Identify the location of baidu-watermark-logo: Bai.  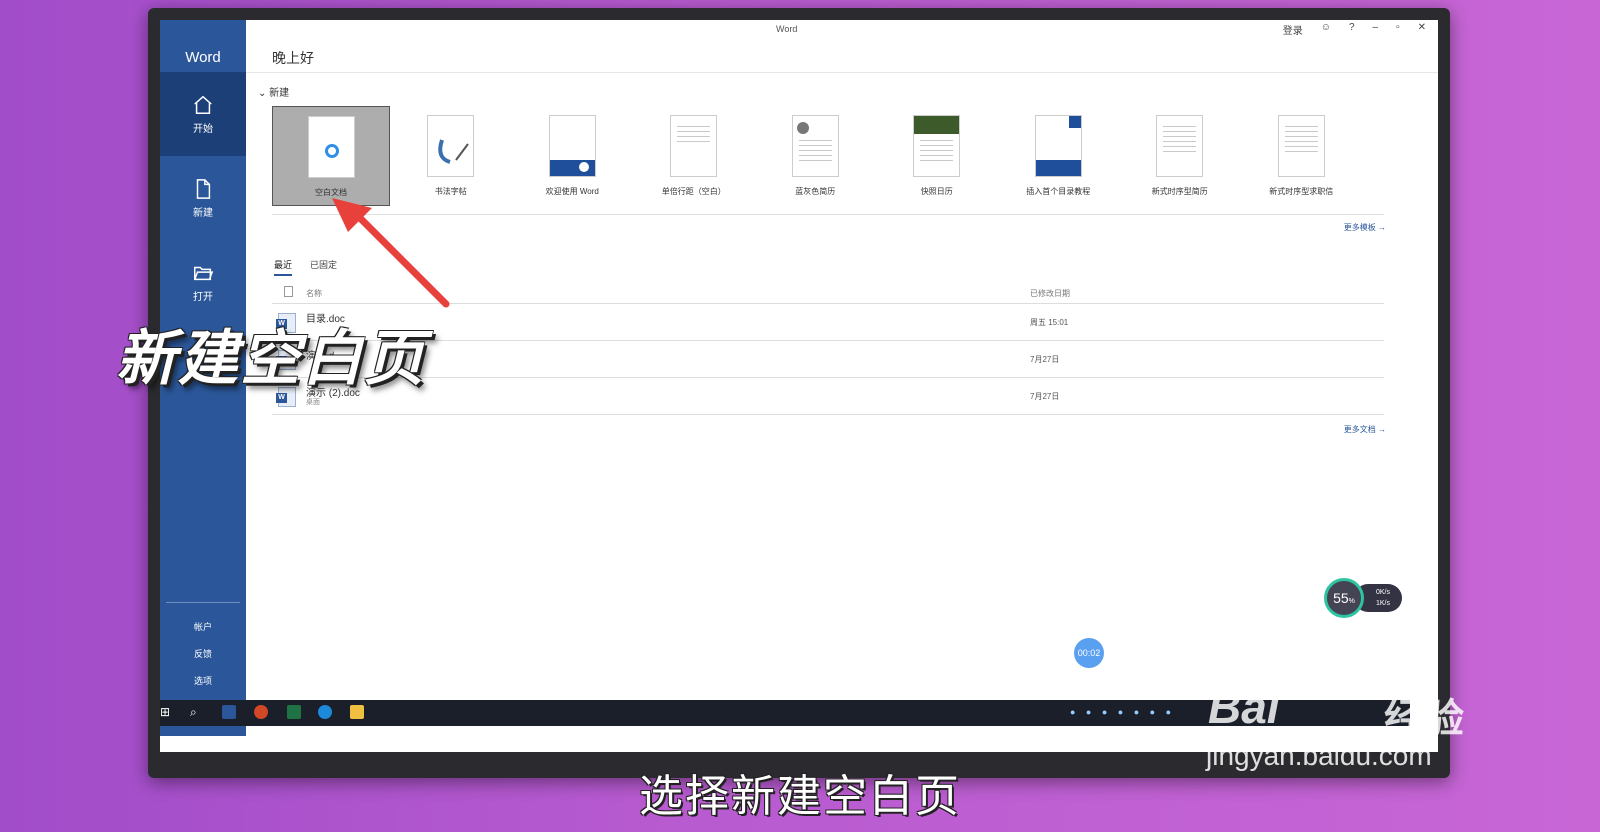
(1244, 707).